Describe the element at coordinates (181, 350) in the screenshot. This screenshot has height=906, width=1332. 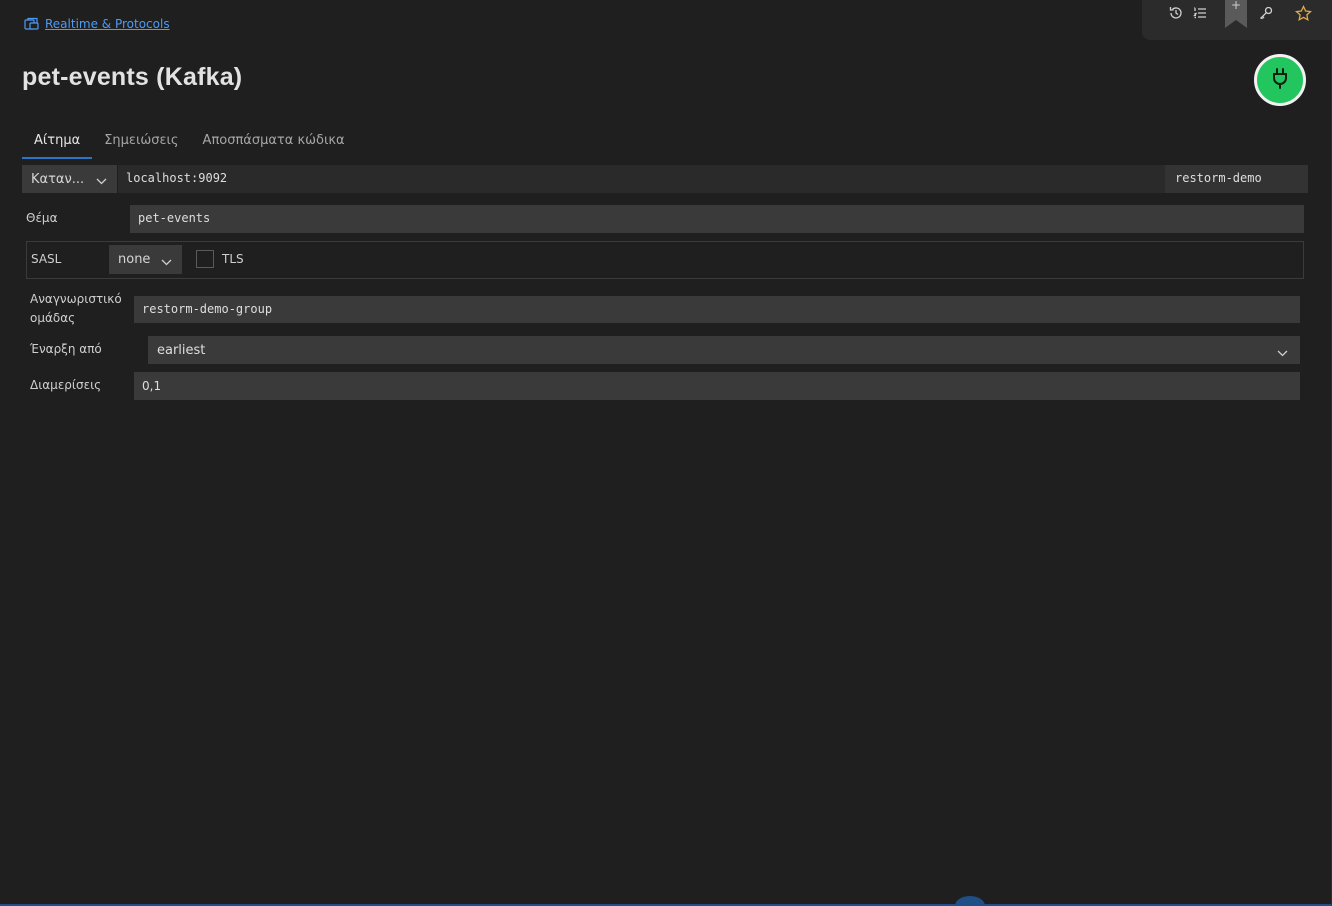
I see `start-from-value: earliest` at that location.